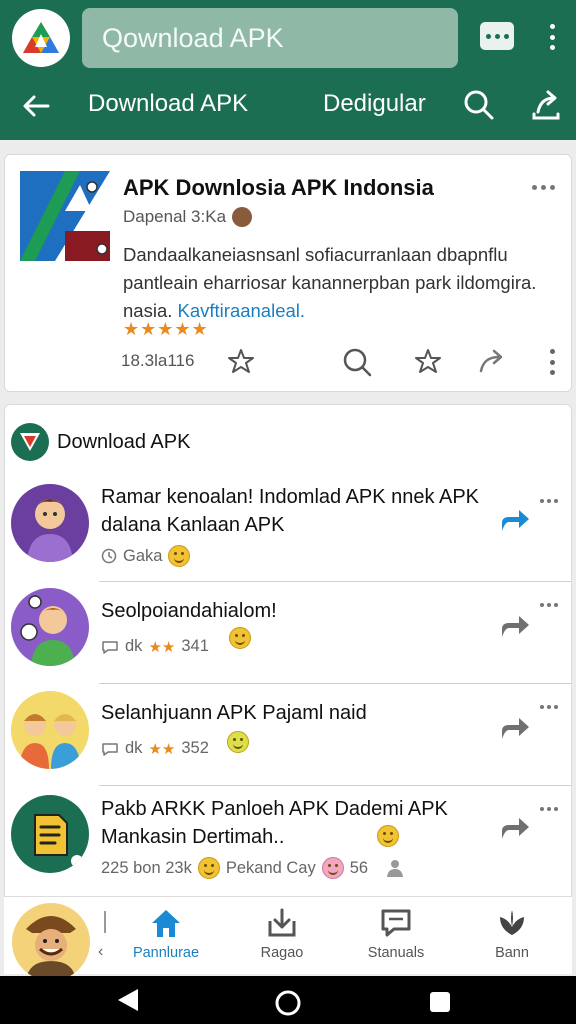  I want to click on home-icon, so click(166, 923).